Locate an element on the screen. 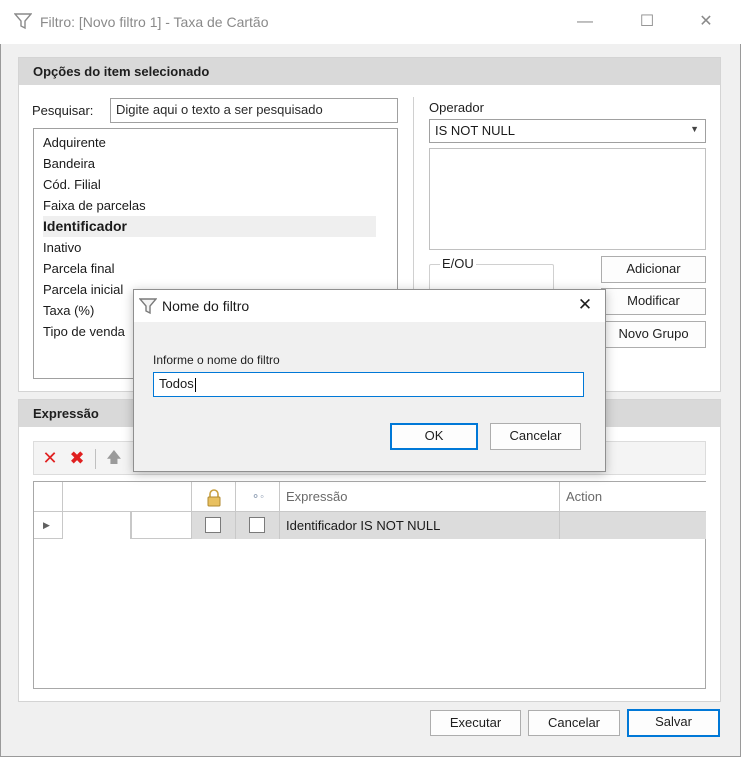  link-column-header: ⚬◦ is located at coordinates (258, 497).